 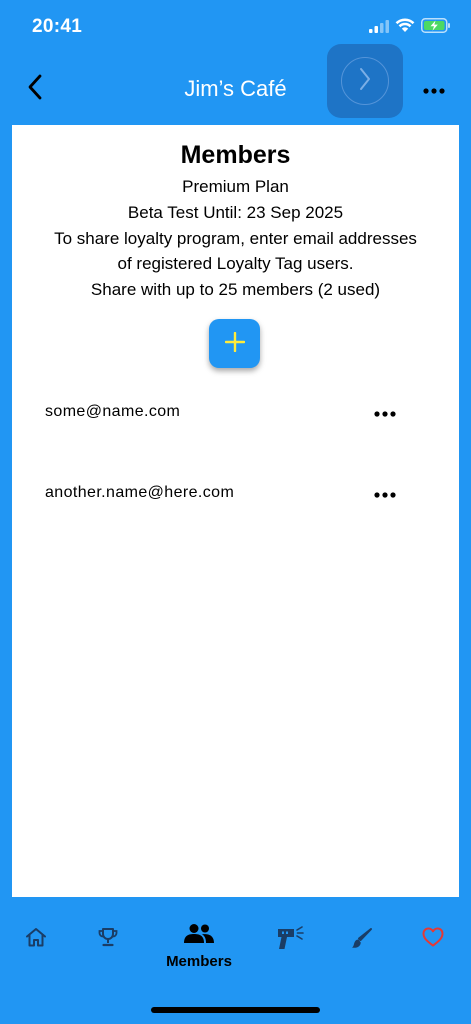 What do you see at coordinates (235, 1010) in the screenshot?
I see `home-indicator` at bounding box center [235, 1010].